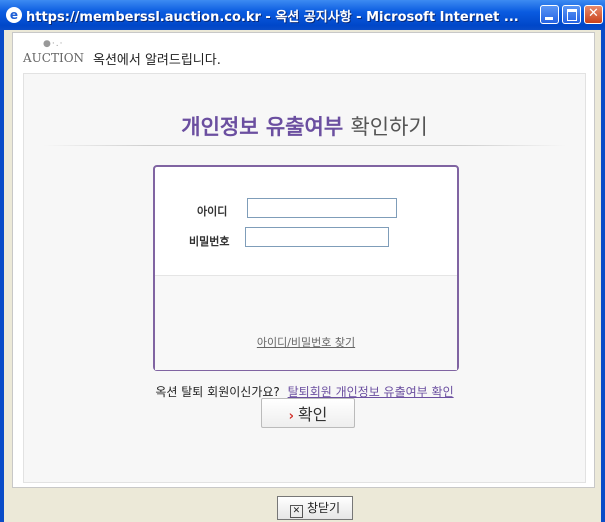 The width and height of the screenshot is (605, 522). Describe the element at coordinates (212, 211) in the screenshot. I see `id-label: 아이디` at that location.